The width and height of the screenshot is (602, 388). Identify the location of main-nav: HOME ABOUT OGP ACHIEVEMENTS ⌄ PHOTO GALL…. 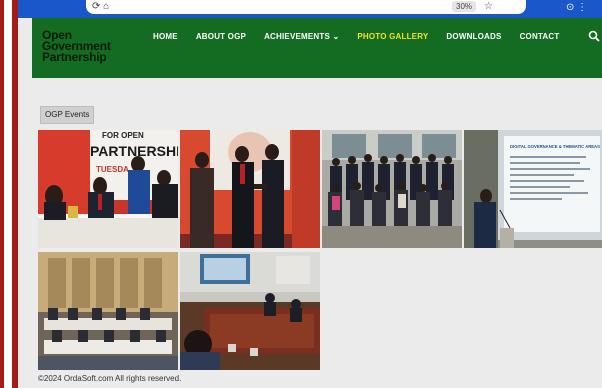
(356, 37).